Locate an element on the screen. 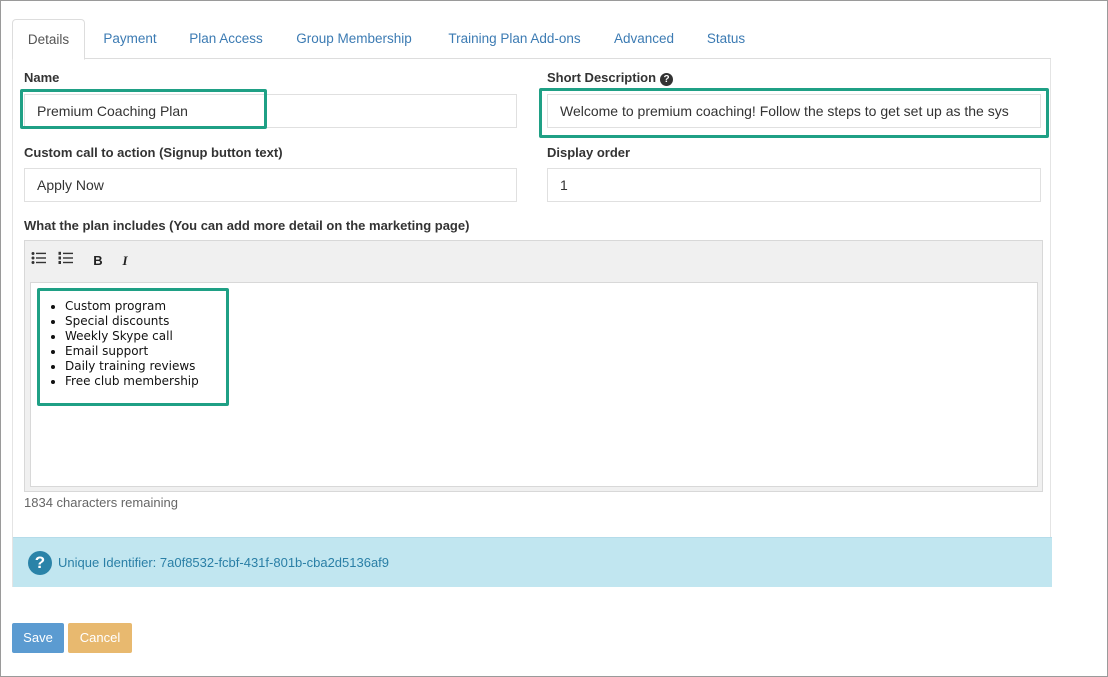 This screenshot has height=677, width=1108. list-item: Daily training reviews is located at coordinates (121, 366).